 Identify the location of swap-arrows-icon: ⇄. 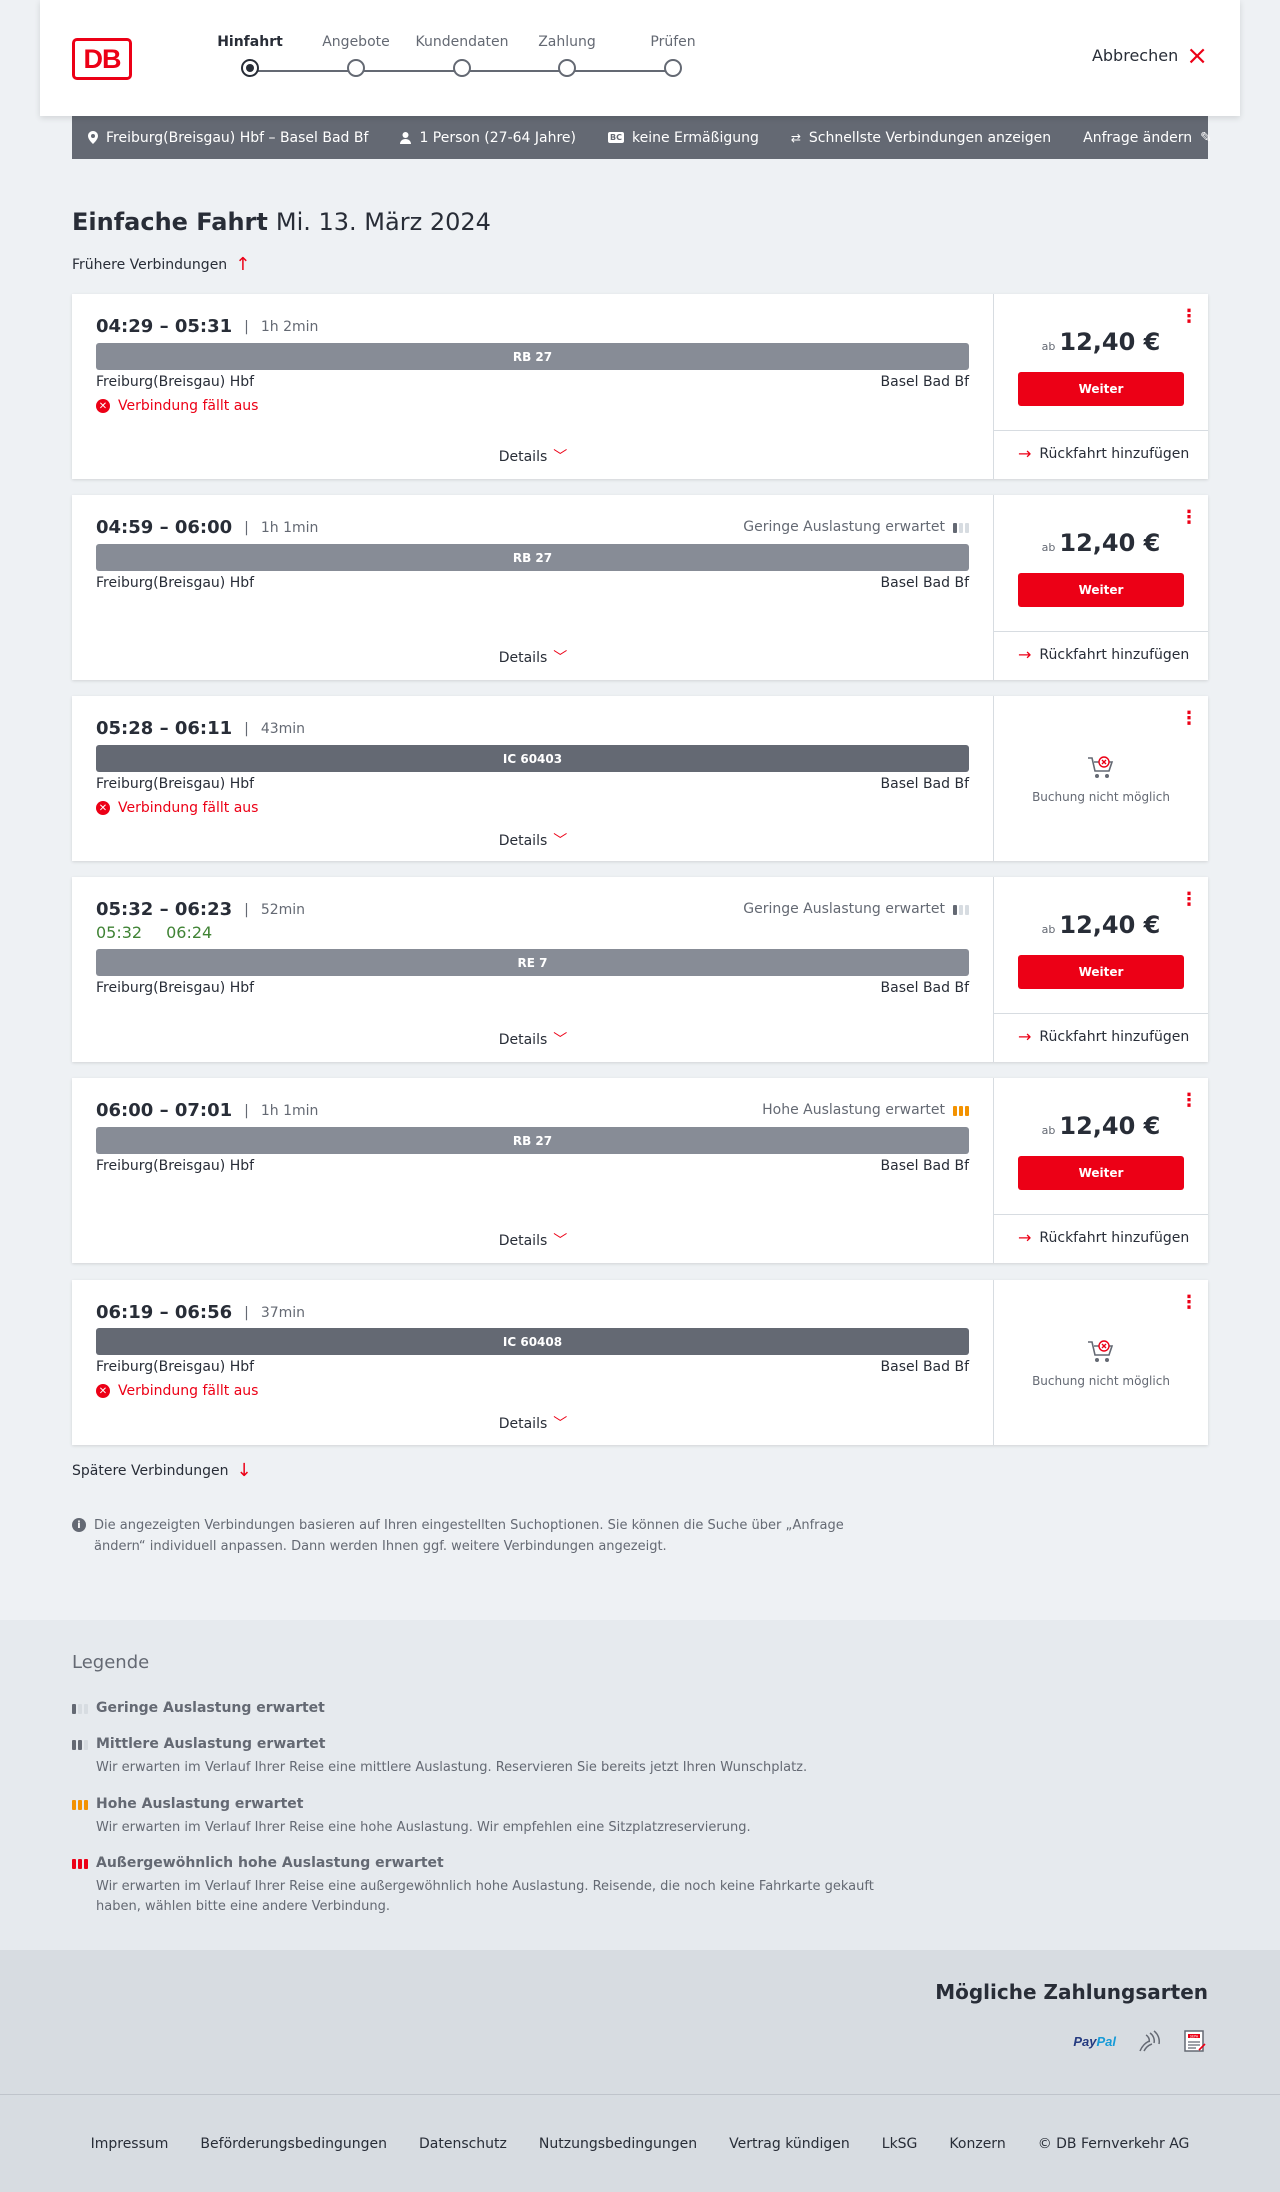
(795, 137).